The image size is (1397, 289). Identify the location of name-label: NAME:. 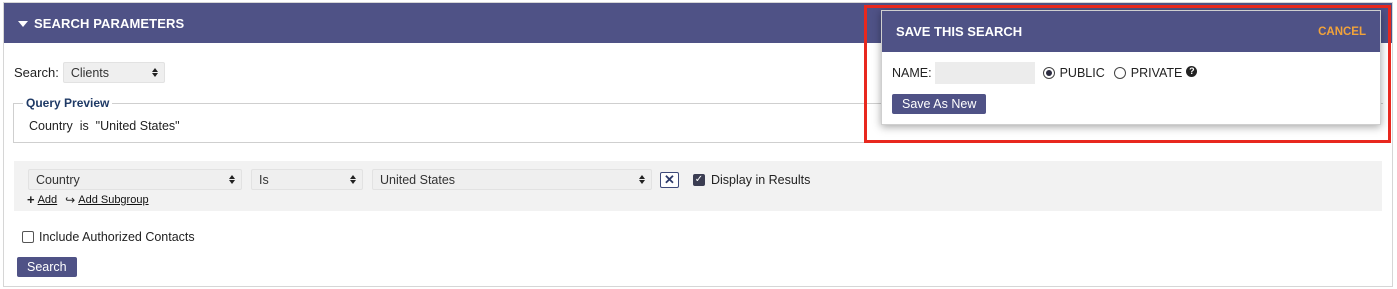
(912, 73).